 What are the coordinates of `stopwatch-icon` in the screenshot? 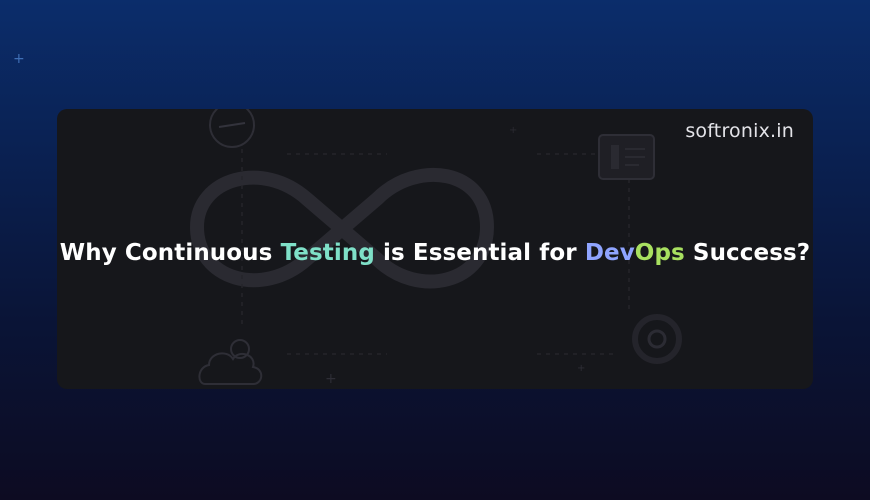 It's located at (232, 128).